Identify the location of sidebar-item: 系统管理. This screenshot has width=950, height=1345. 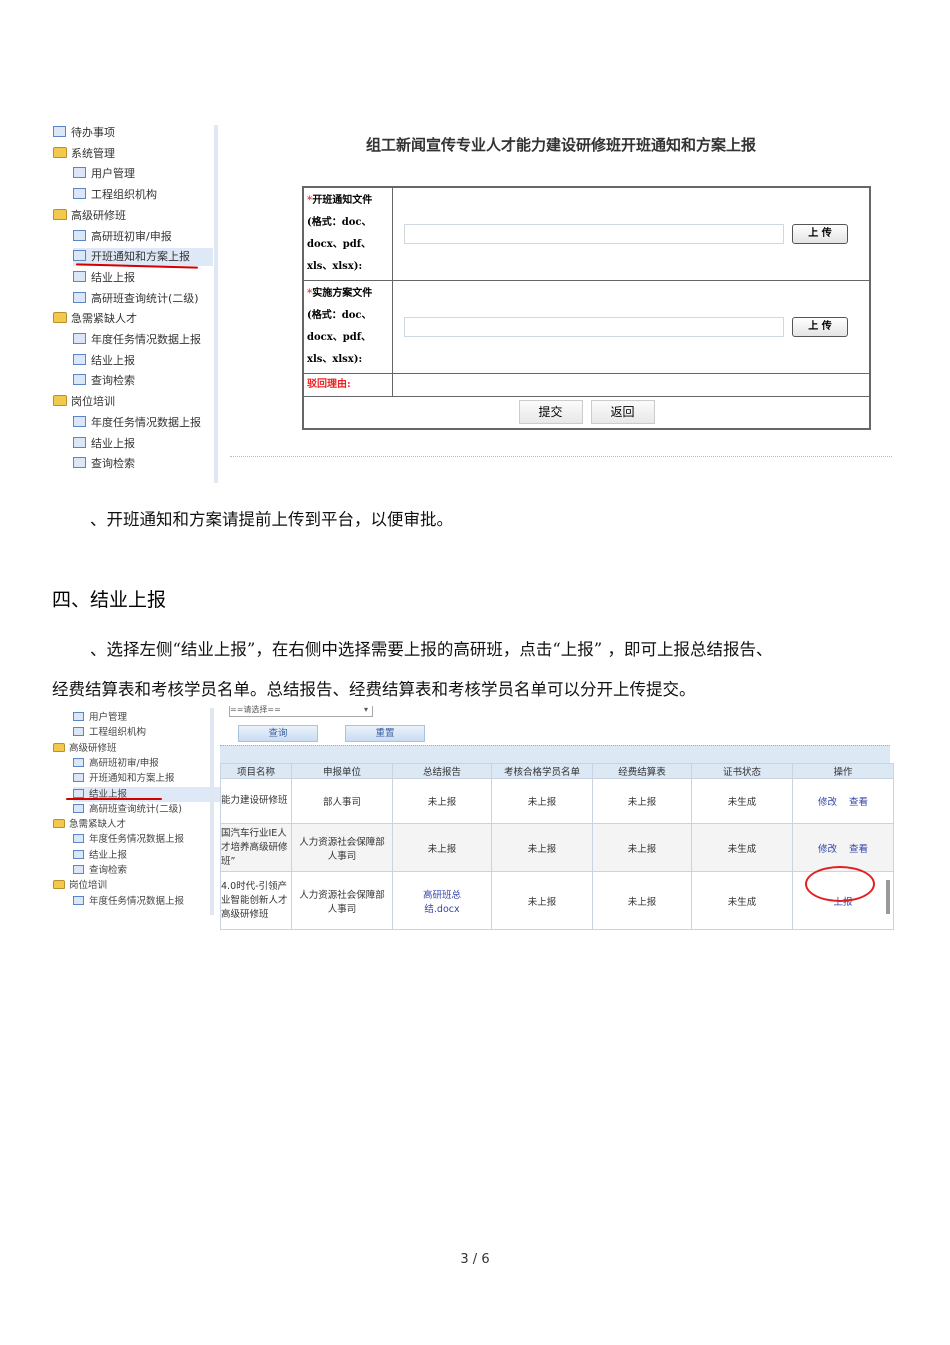
(84, 154).